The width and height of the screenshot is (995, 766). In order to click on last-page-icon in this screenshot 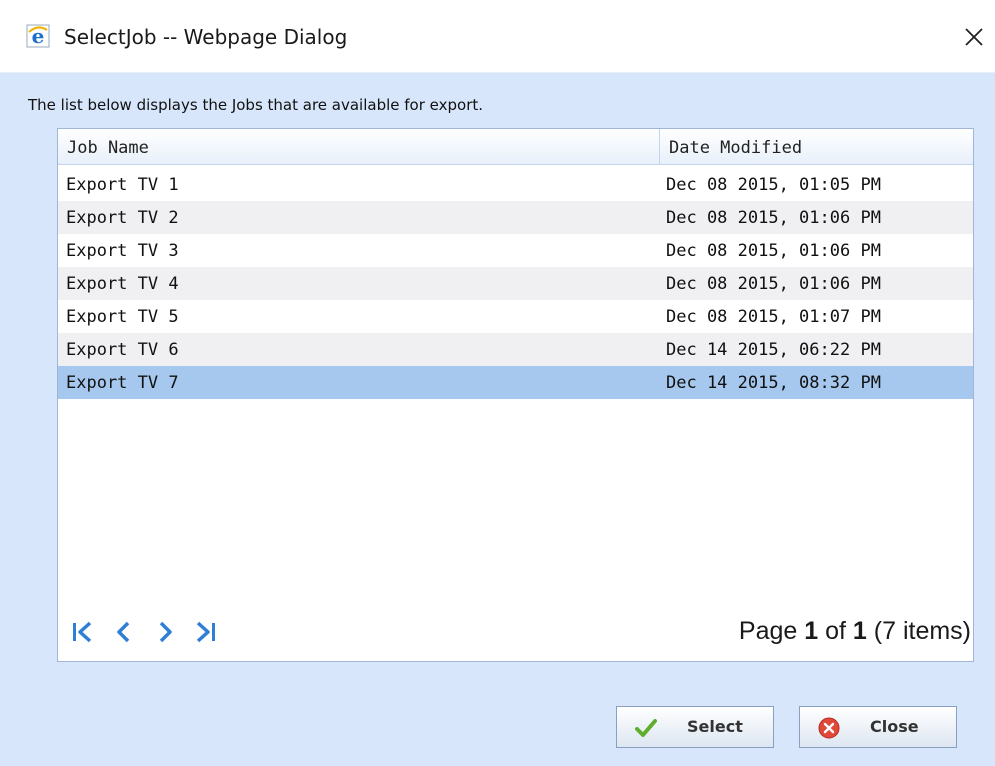, I will do `click(205, 632)`.